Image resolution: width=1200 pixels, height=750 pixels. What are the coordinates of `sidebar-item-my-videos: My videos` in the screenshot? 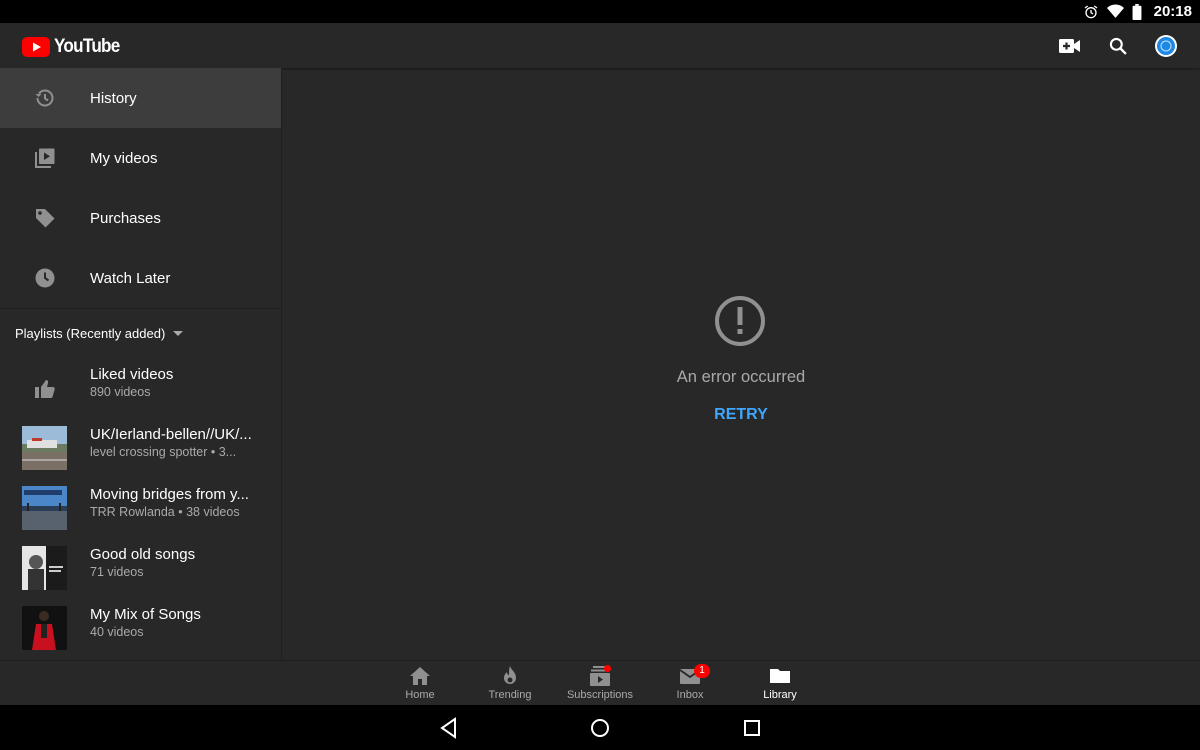 It's located at (140, 158).